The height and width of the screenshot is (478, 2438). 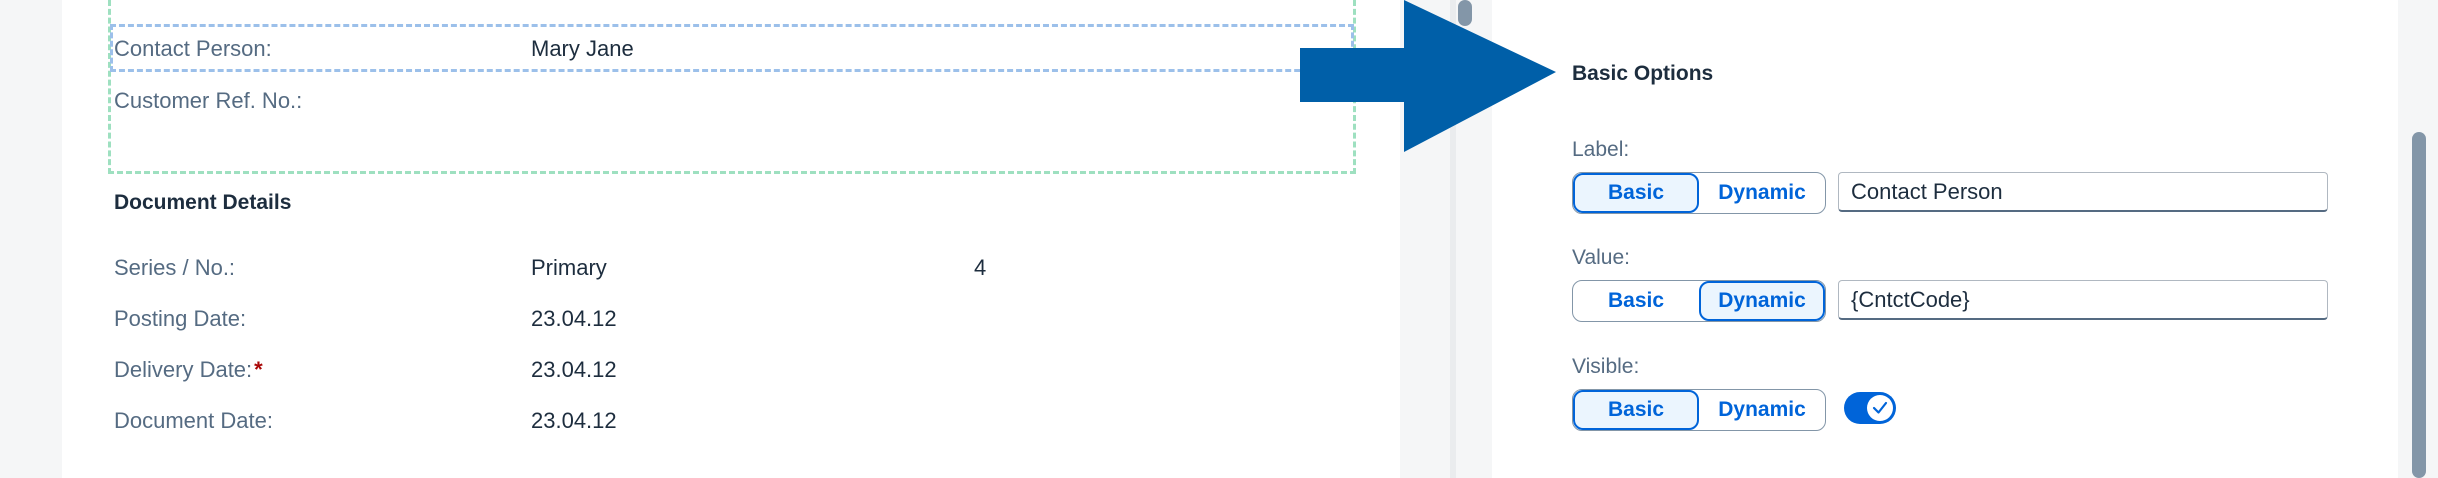 What do you see at coordinates (183, 369) in the screenshot?
I see `delivery-date-label-text: Delivery Date:` at bounding box center [183, 369].